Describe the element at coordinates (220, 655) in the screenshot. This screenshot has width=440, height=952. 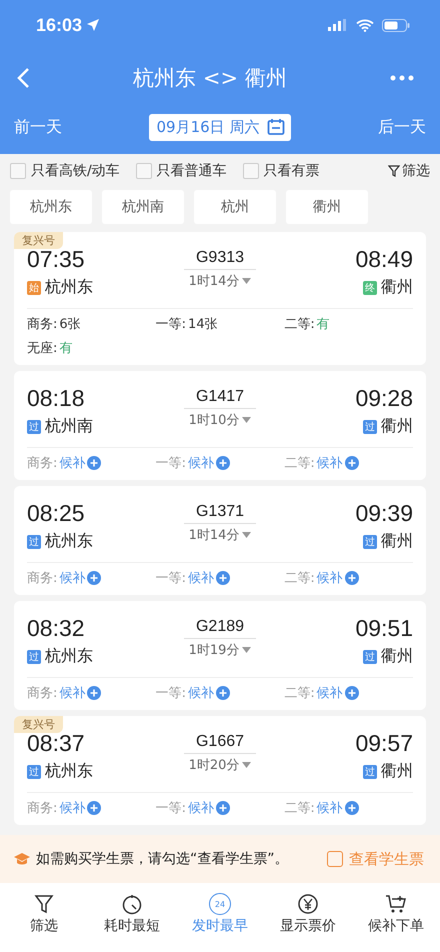
I see `train-card: 08:32 过 杭州东 G2189 1时19分 09:51 过 衢州 商务:候补 一等:候补 二等:候补` at that location.